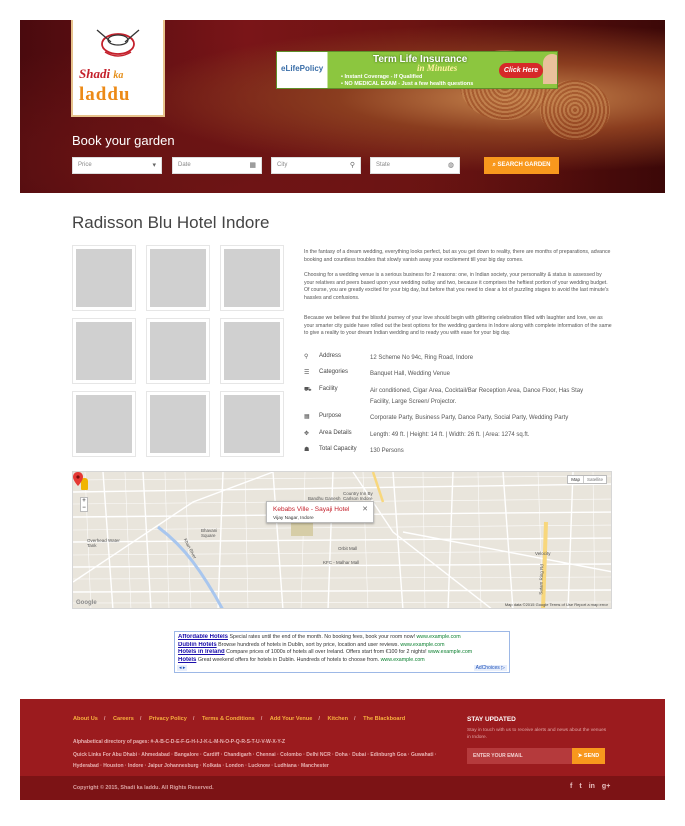 The width and height of the screenshot is (685, 826). Describe the element at coordinates (282, 165) in the screenshot. I see `city-placeholder: City` at that location.